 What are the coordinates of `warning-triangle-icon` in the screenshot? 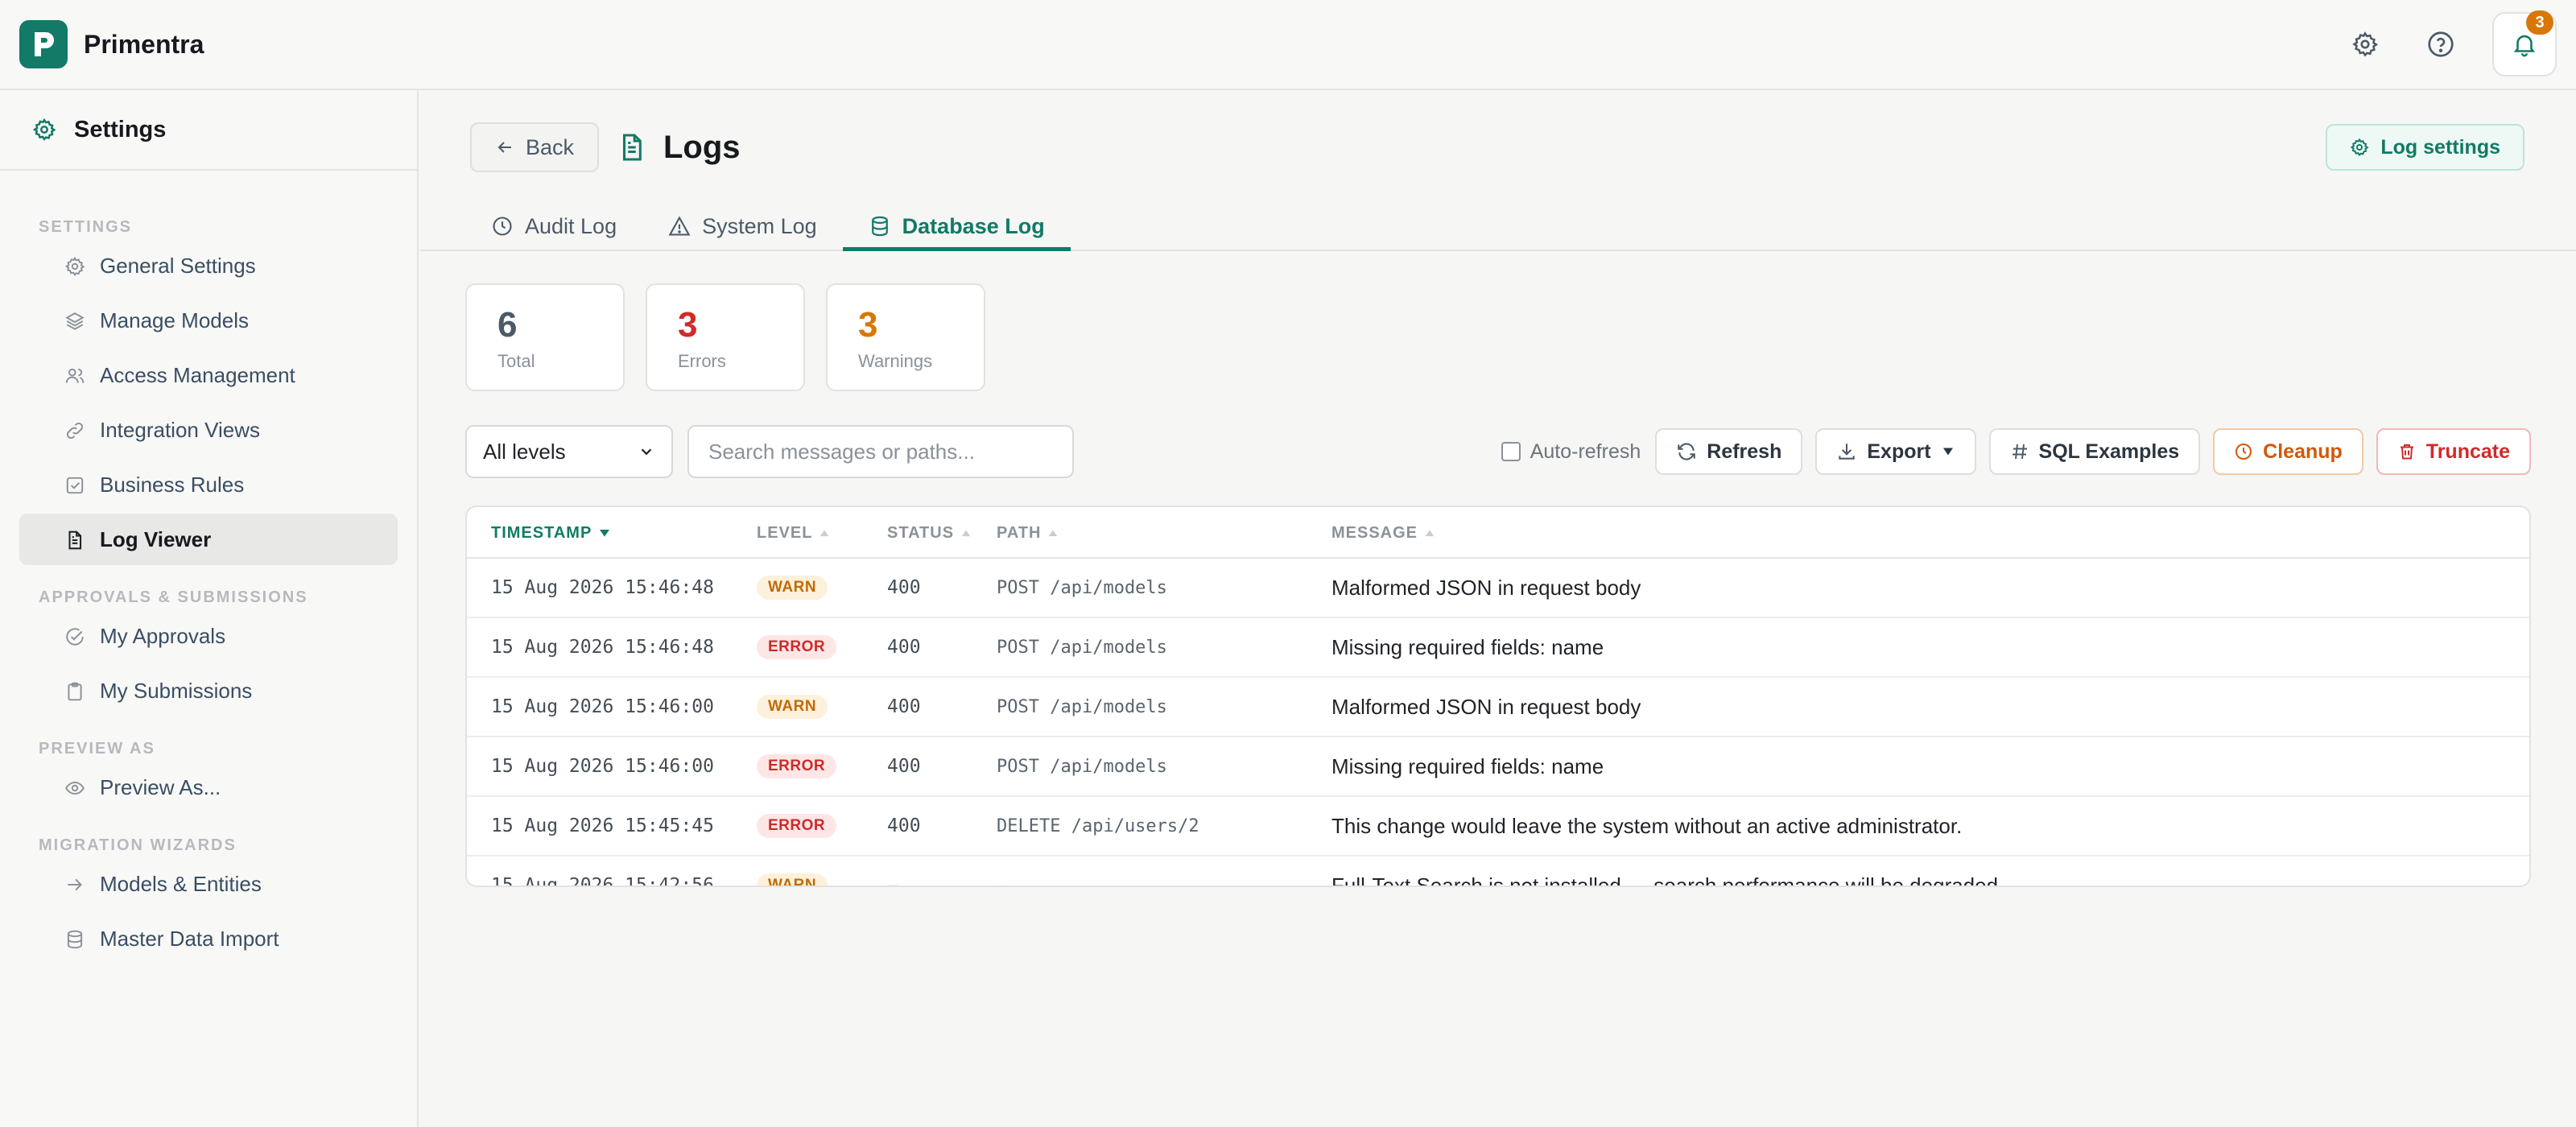 It's located at (679, 226).